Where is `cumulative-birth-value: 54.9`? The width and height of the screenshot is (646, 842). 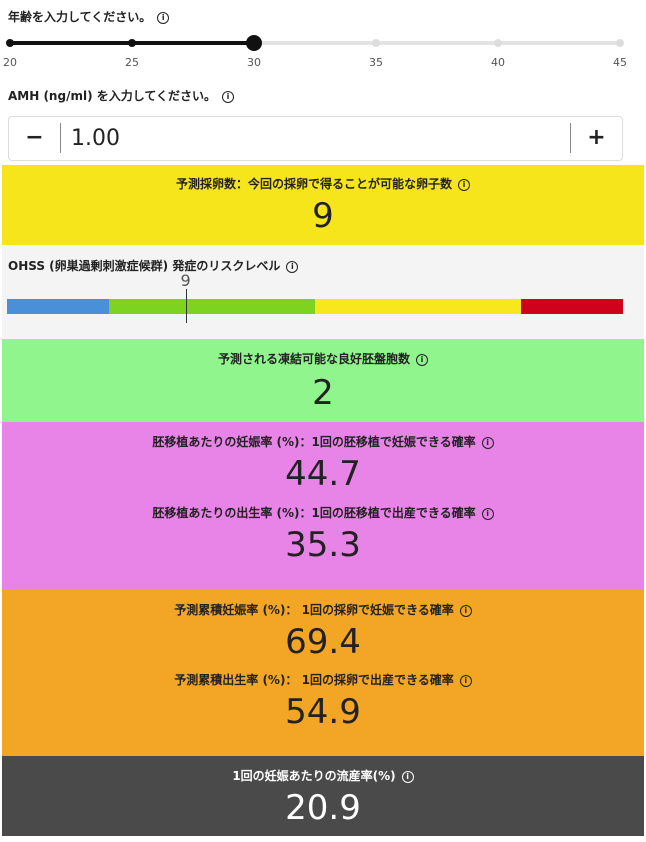
cumulative-birth-value: 54.9 is located at coordinates (323, 712).